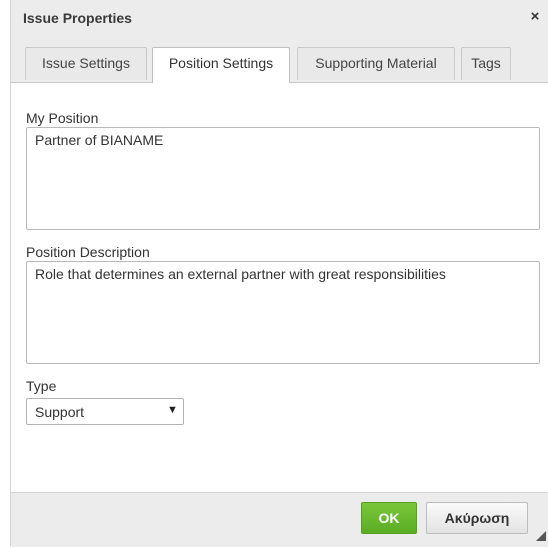  Describe the element at coordinates (376, 63) in the screenshot. I see `tab-supporting-material: Supporting Material` at that location.